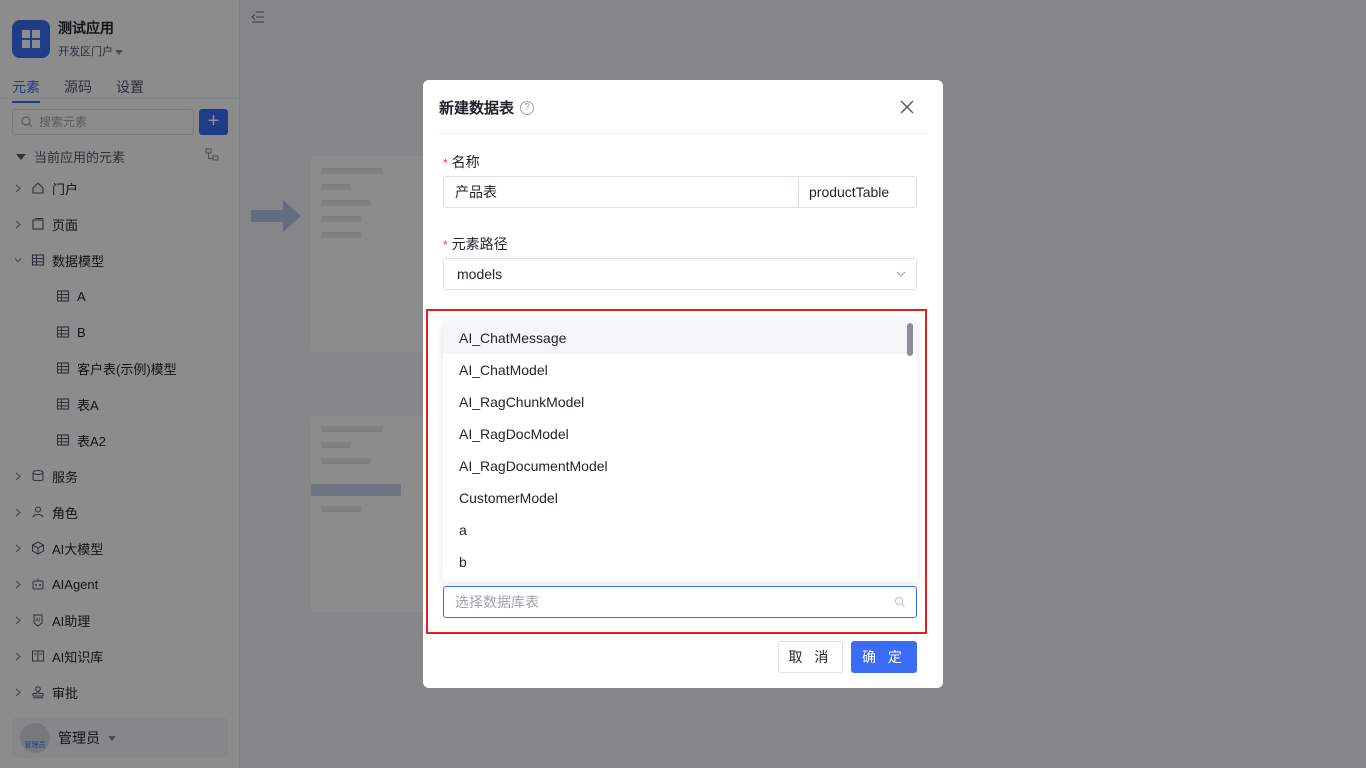  I want to click on code-input: productTable, so click(857, 192).